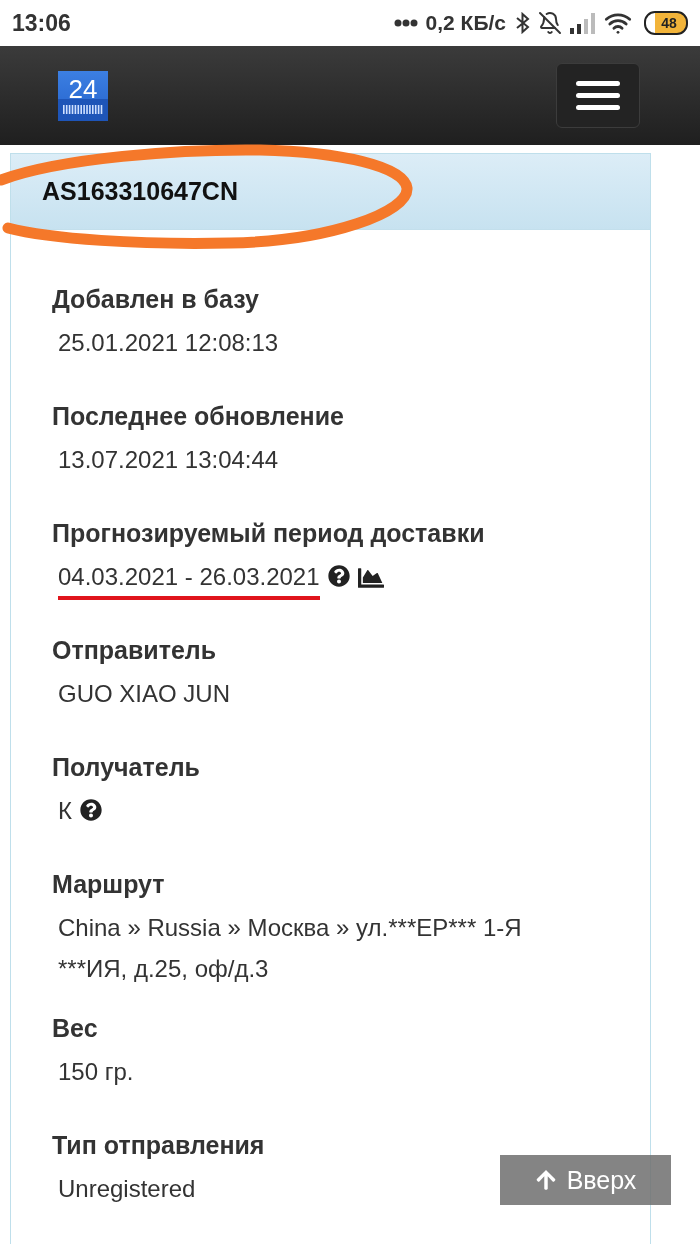  I want to click on menu-icon, so click(598, 95).